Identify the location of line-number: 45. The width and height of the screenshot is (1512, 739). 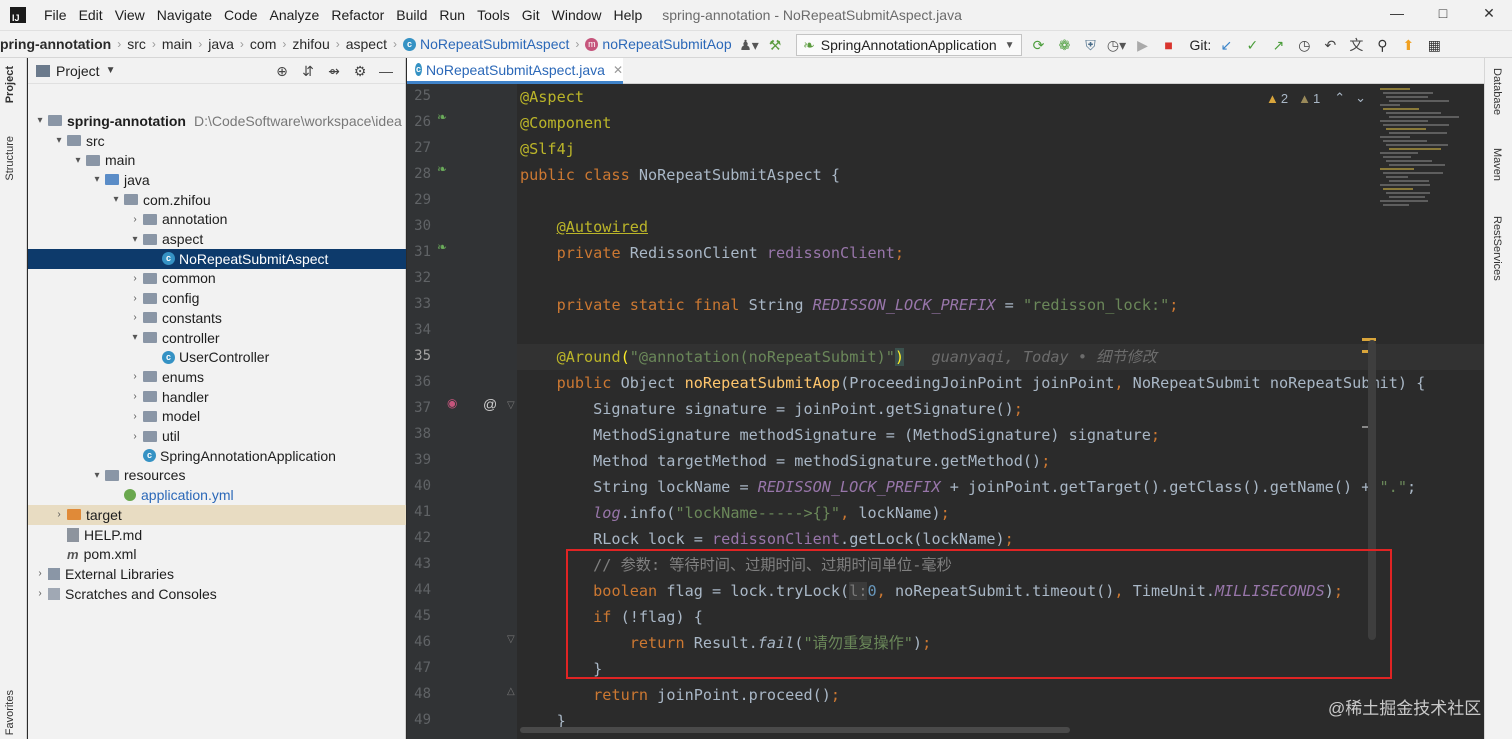
(419, 616).